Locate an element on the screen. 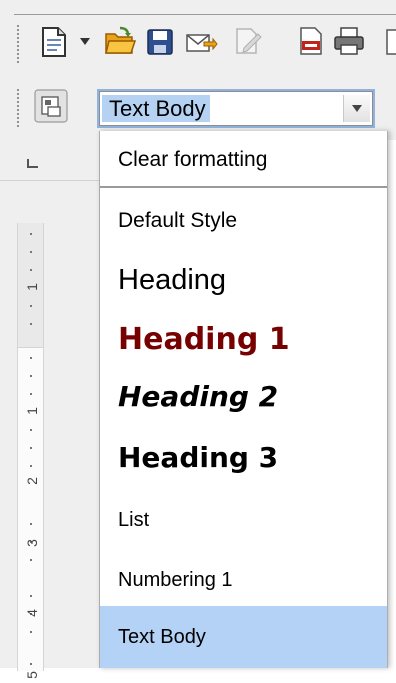  ruler-number: 3 is located at coordinates (32, 543).